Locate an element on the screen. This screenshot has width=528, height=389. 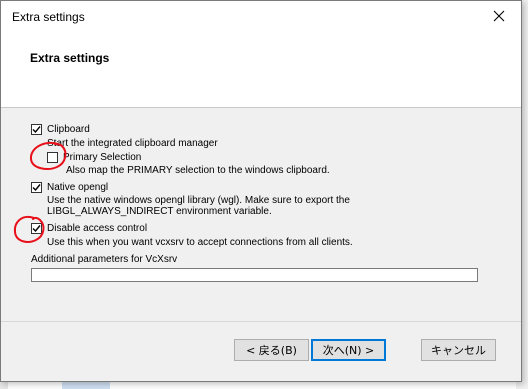
title-bar: Extra settings is located at coordinates (261, 16).